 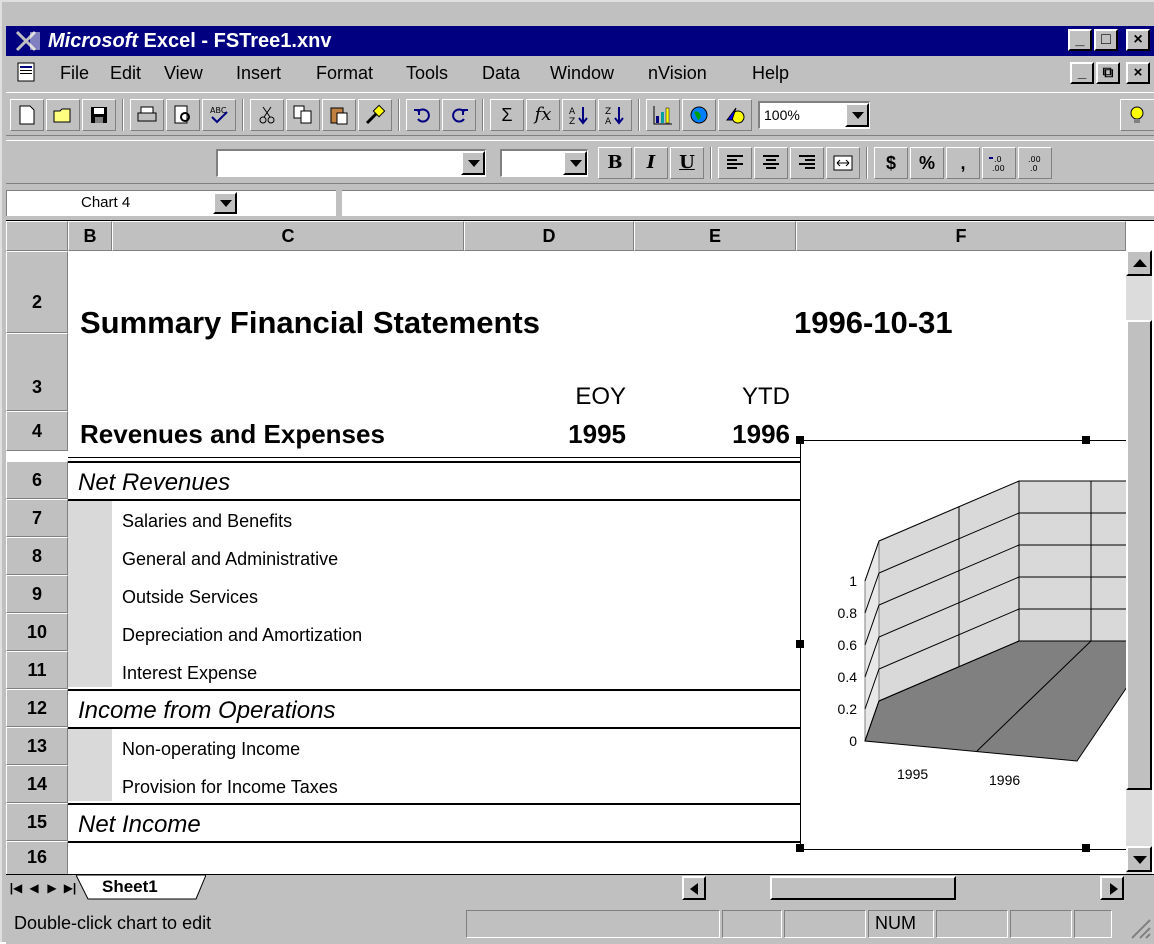 I want to click on italic-button: I, so click(x=651, y=163).